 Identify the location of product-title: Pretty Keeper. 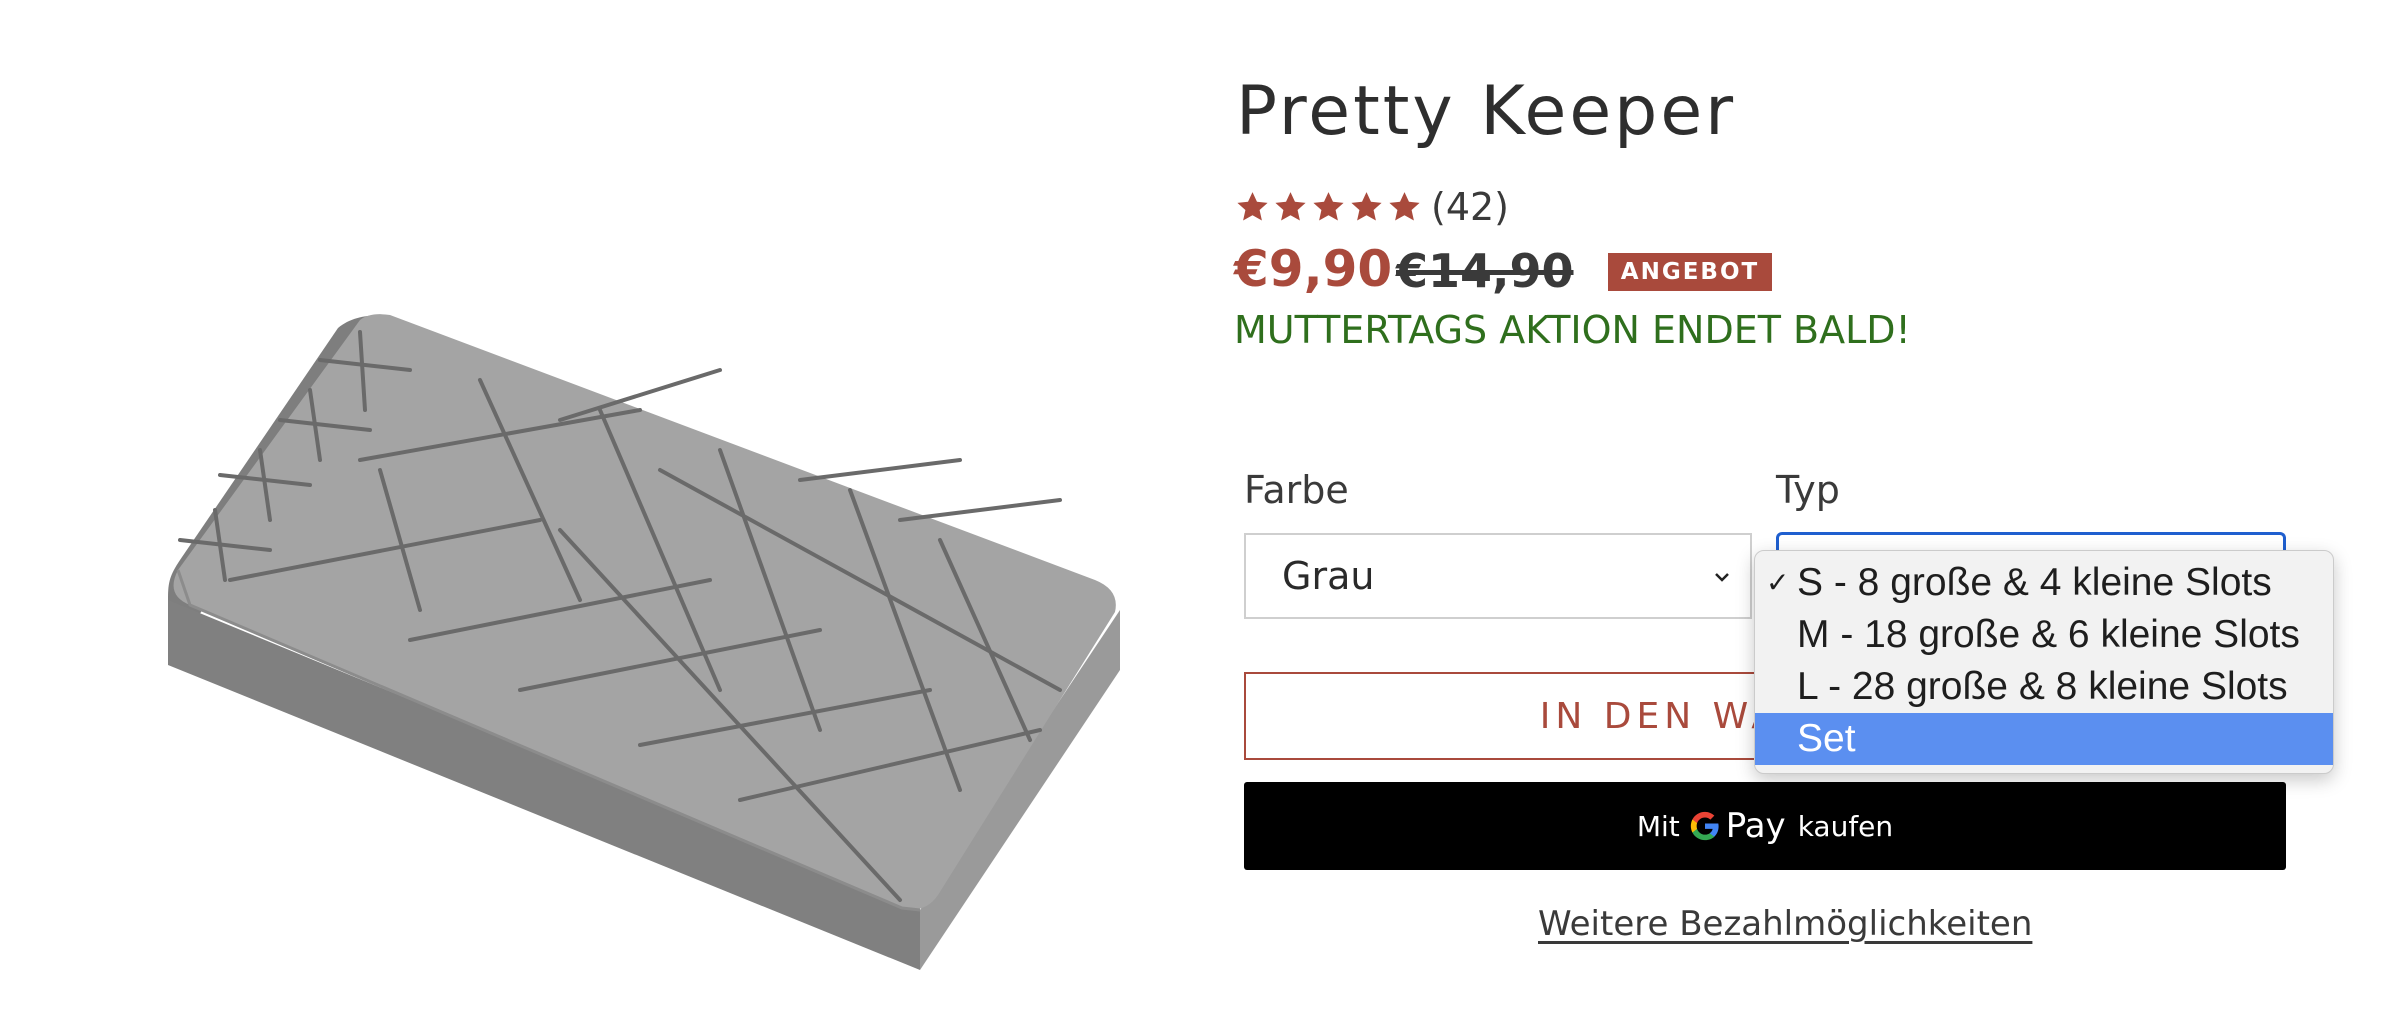
(1486, 111).